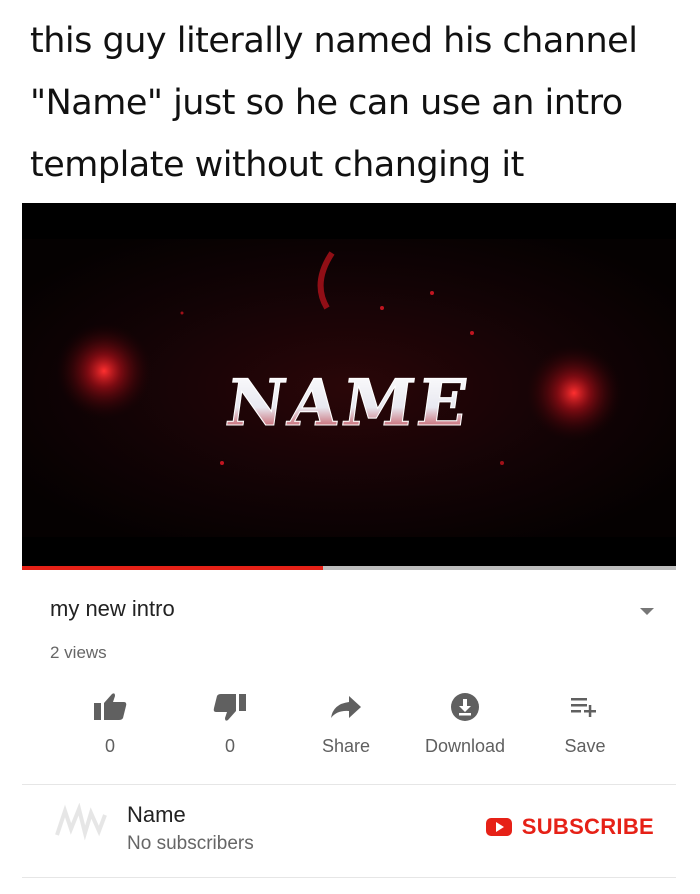 This screenshot has height=894, width=700. Describe the element at coordinates (156, 815) in the screenshot. I see `channel-name: Name` at that location.